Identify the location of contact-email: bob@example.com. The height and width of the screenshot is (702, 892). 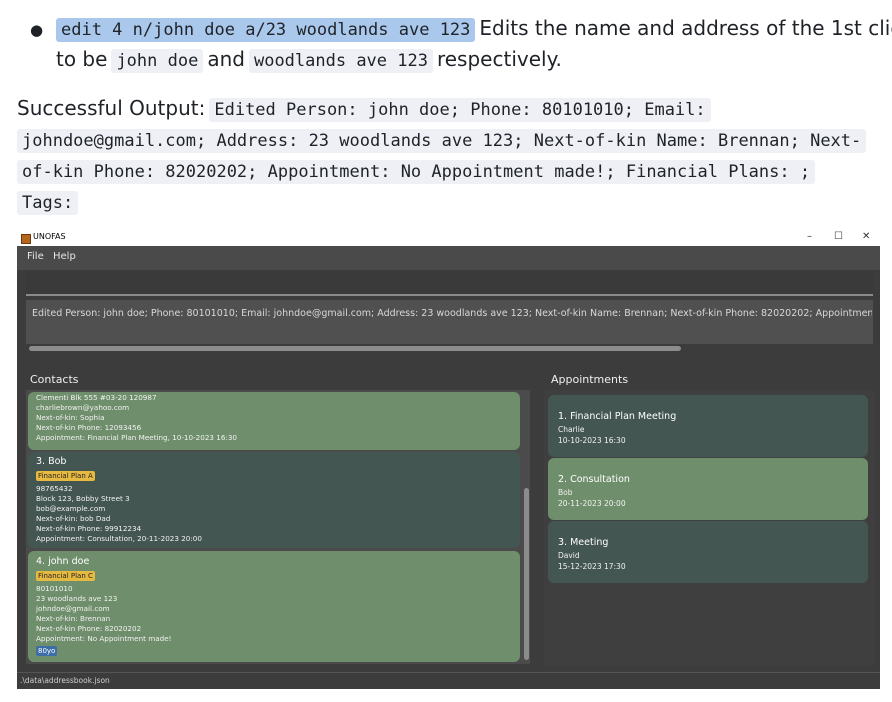
(71, 508).